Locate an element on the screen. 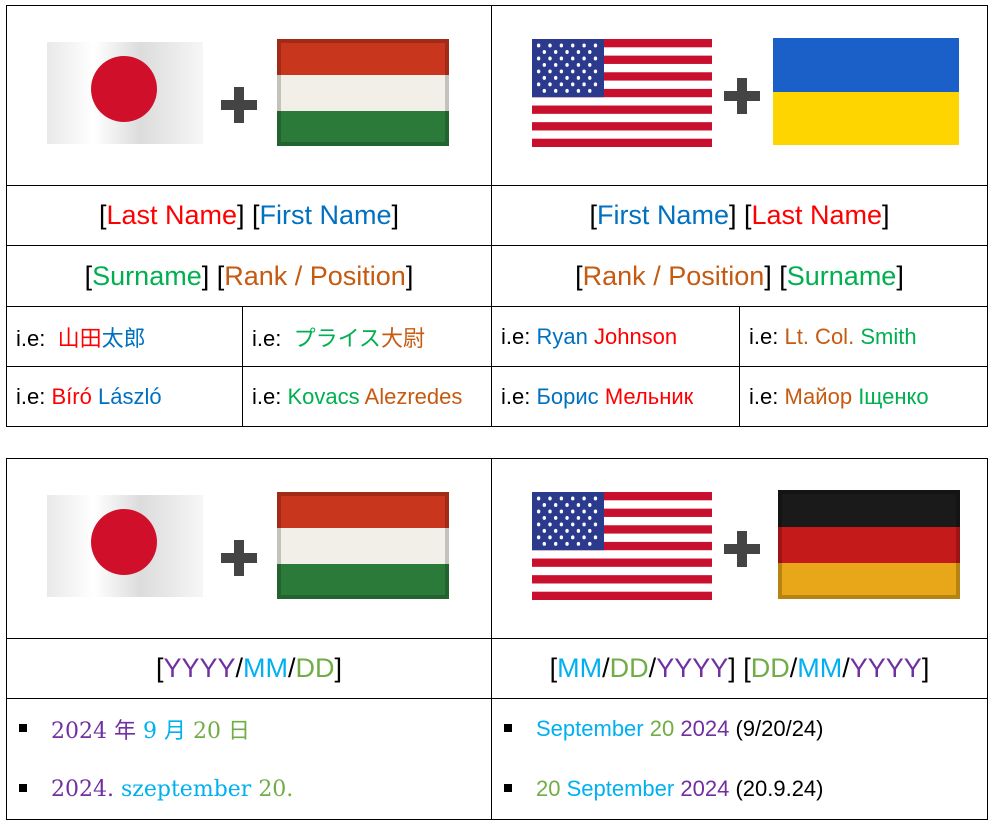 This screenshot has height=825, width=991. usa-germany-flags-cell is located at coordinates (739, 548).